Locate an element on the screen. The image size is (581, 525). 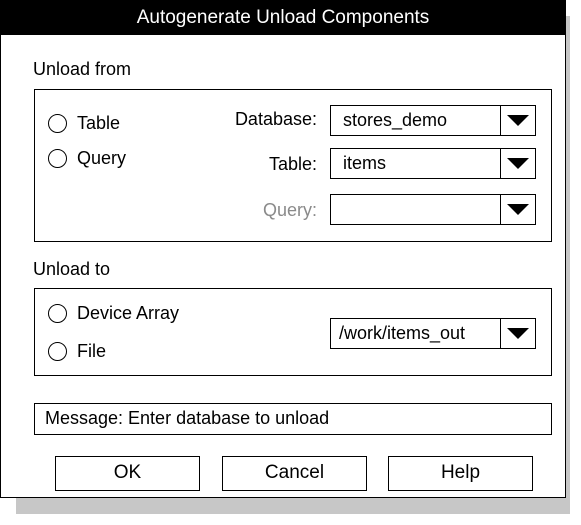
radio-query: Query is located at coordinates (87, 158).